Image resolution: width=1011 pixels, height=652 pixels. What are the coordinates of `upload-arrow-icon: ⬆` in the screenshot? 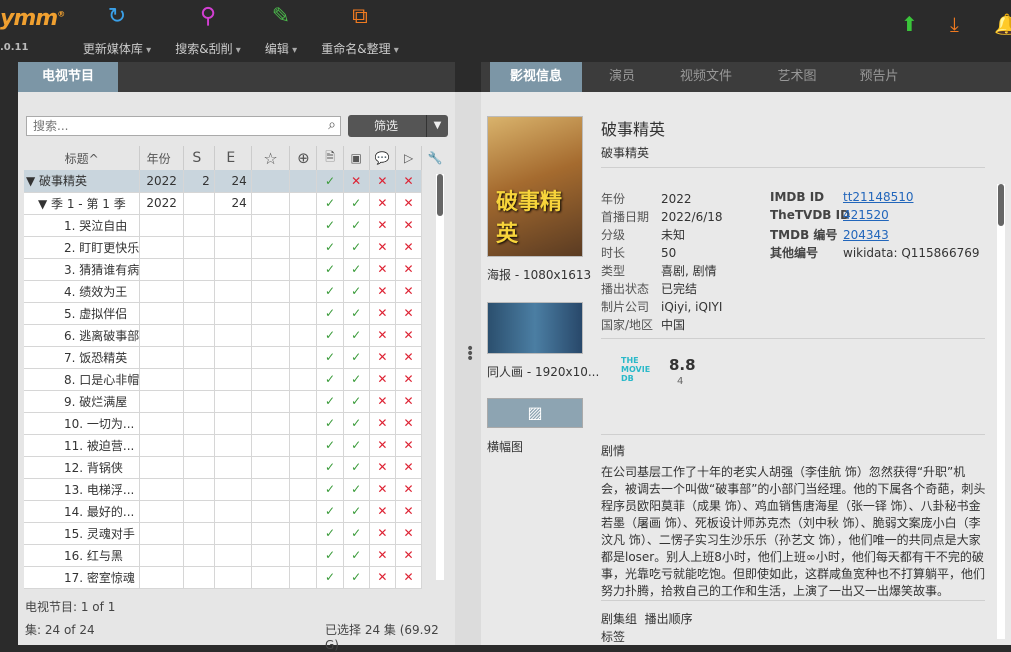 It's located at (909, 24).